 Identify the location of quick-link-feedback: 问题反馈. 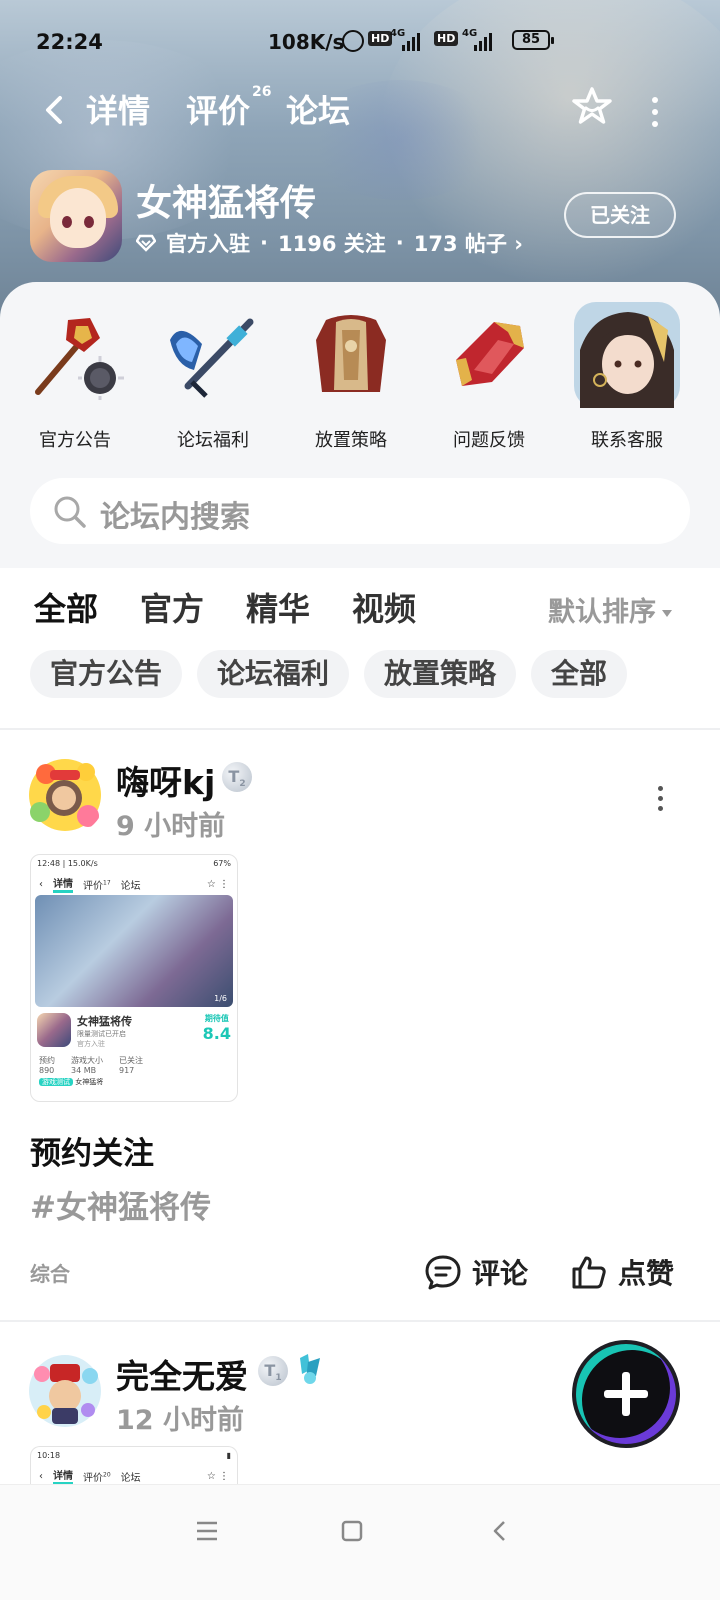
(489, 376).